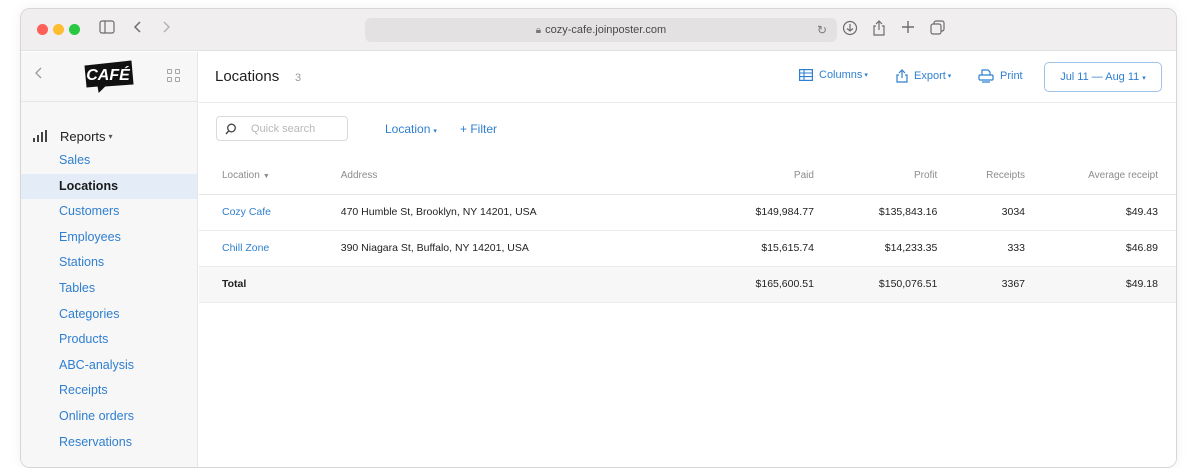 The height and width of the screenshot is (468, 1200). Describe the element at coordinates (230, 129) in the screenshot. I see `search-icon` at that location.